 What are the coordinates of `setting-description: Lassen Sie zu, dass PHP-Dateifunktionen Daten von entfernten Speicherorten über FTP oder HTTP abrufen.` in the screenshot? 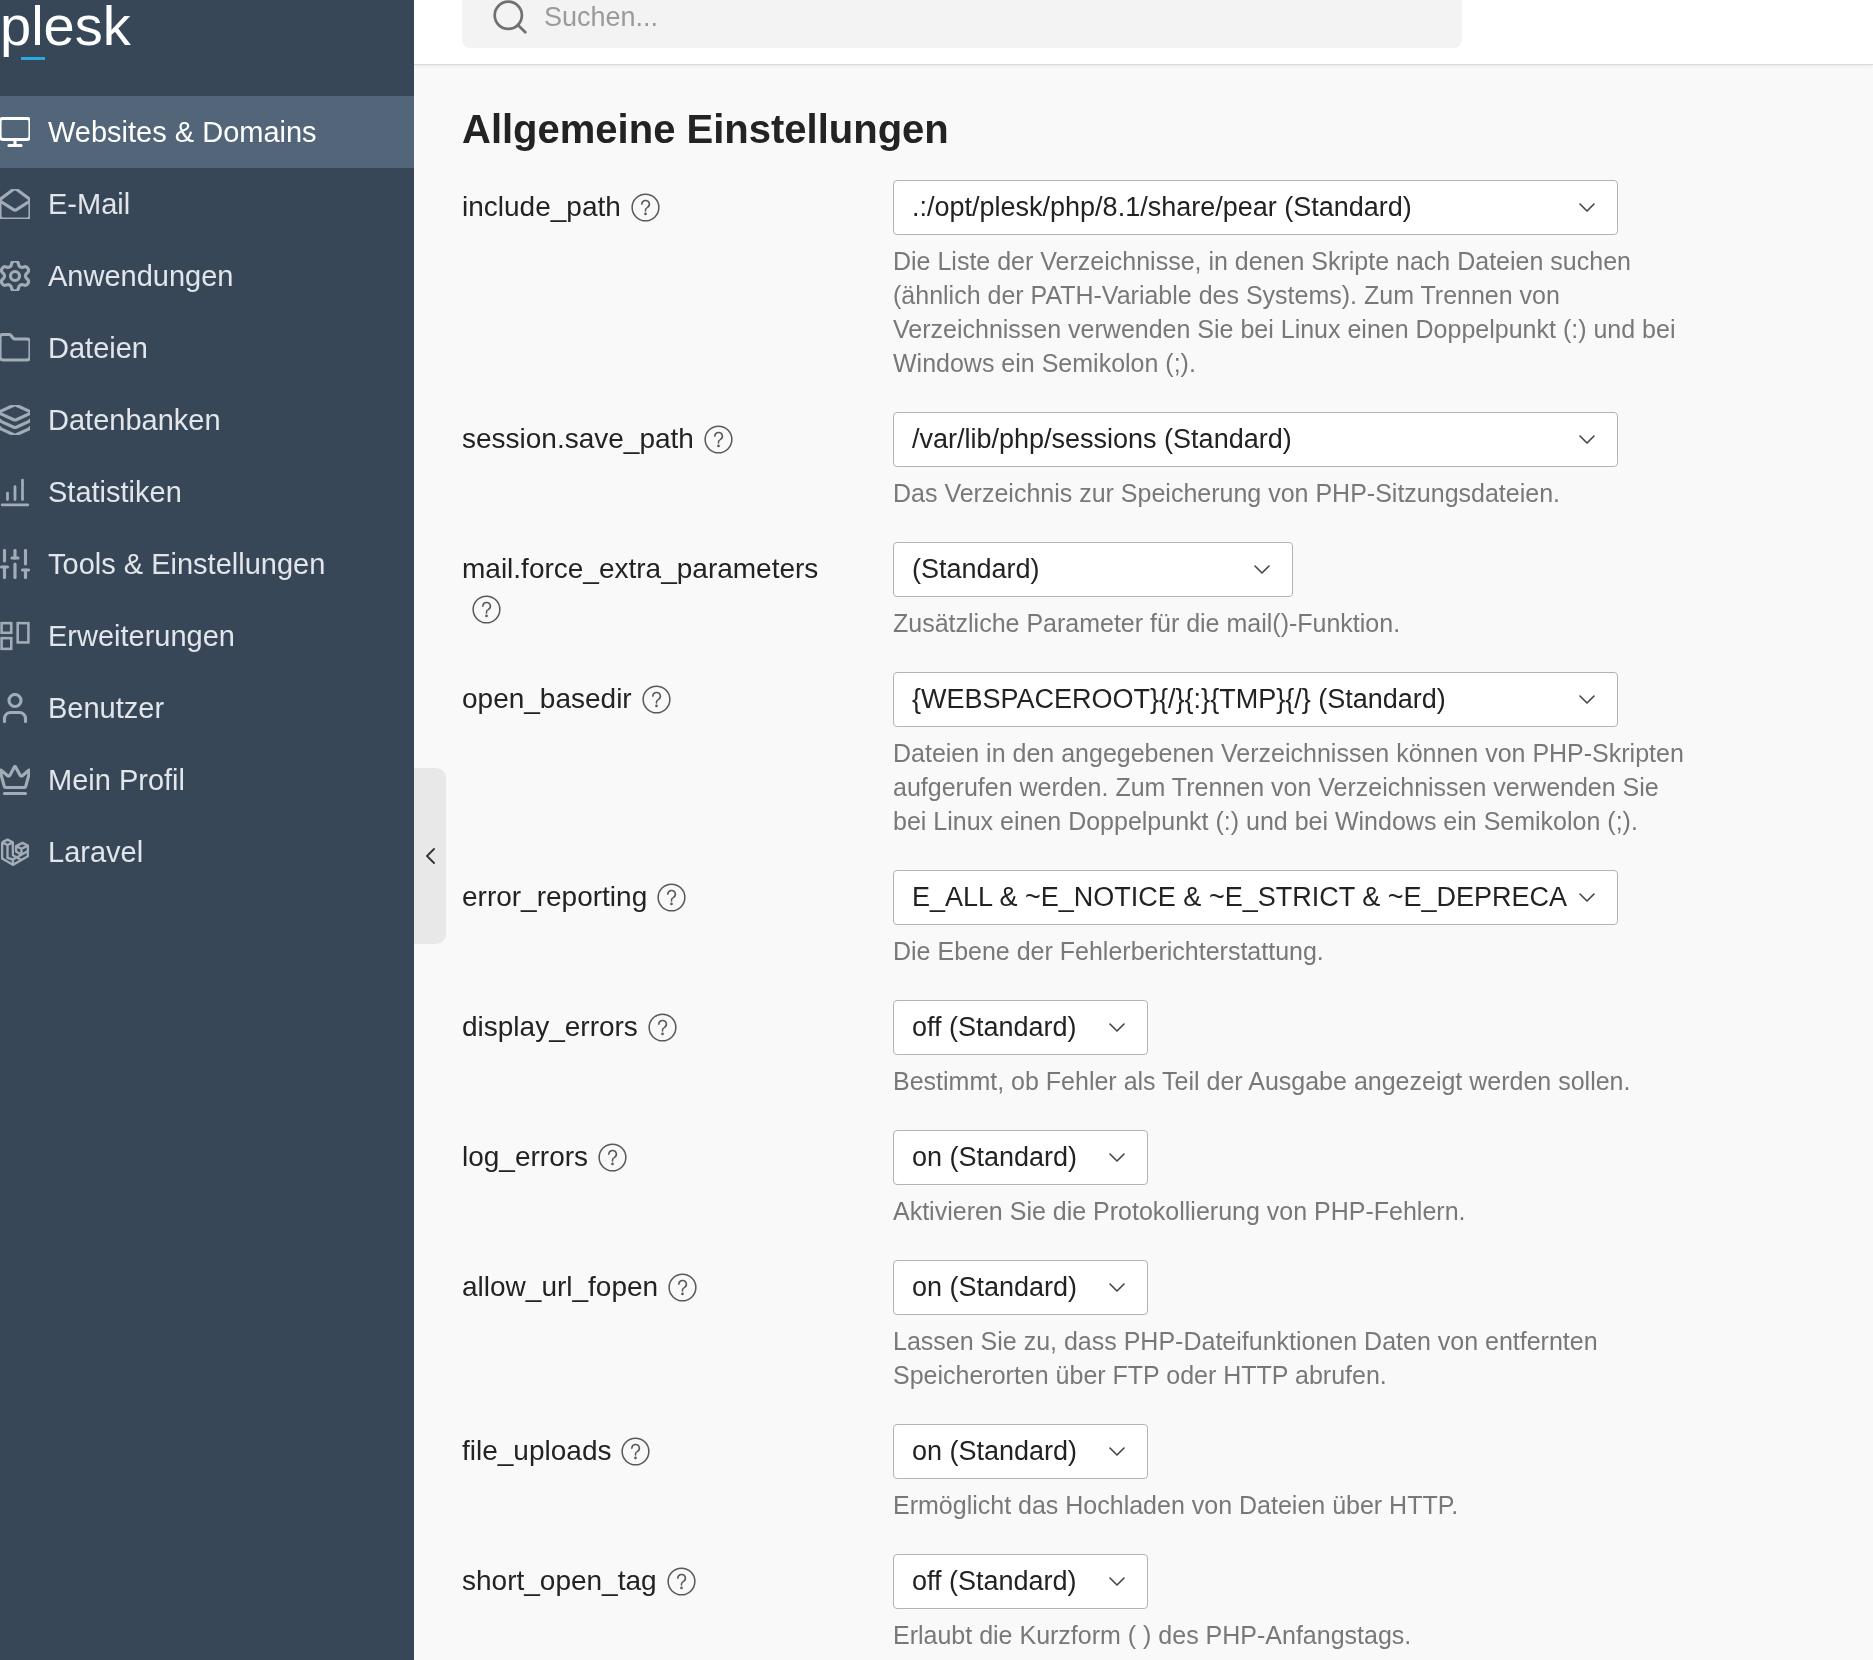 It's located at (1246, 1358).